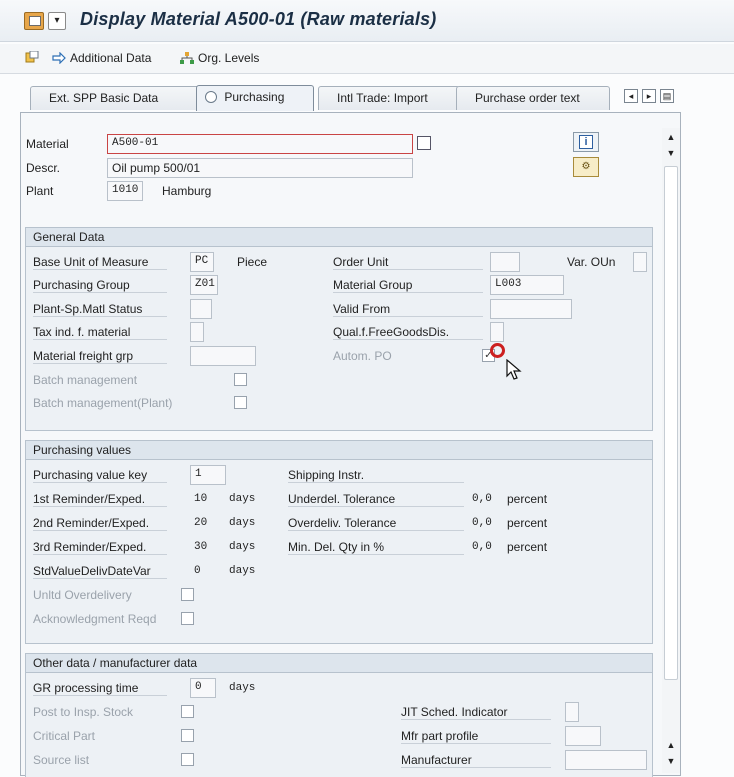 This screenshot has height=777, width=734. I want to click on plant-label: Plant, so click(40, 191).